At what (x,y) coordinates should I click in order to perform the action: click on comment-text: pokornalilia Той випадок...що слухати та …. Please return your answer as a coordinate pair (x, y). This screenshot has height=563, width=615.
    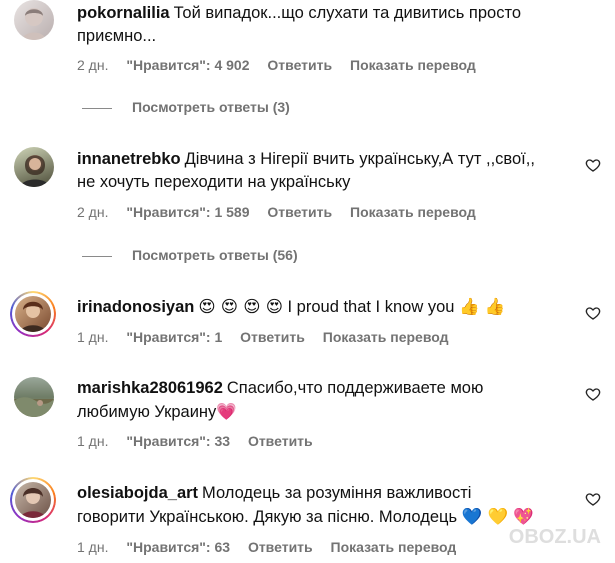
    Looking at the image, I should click on (299, 24).